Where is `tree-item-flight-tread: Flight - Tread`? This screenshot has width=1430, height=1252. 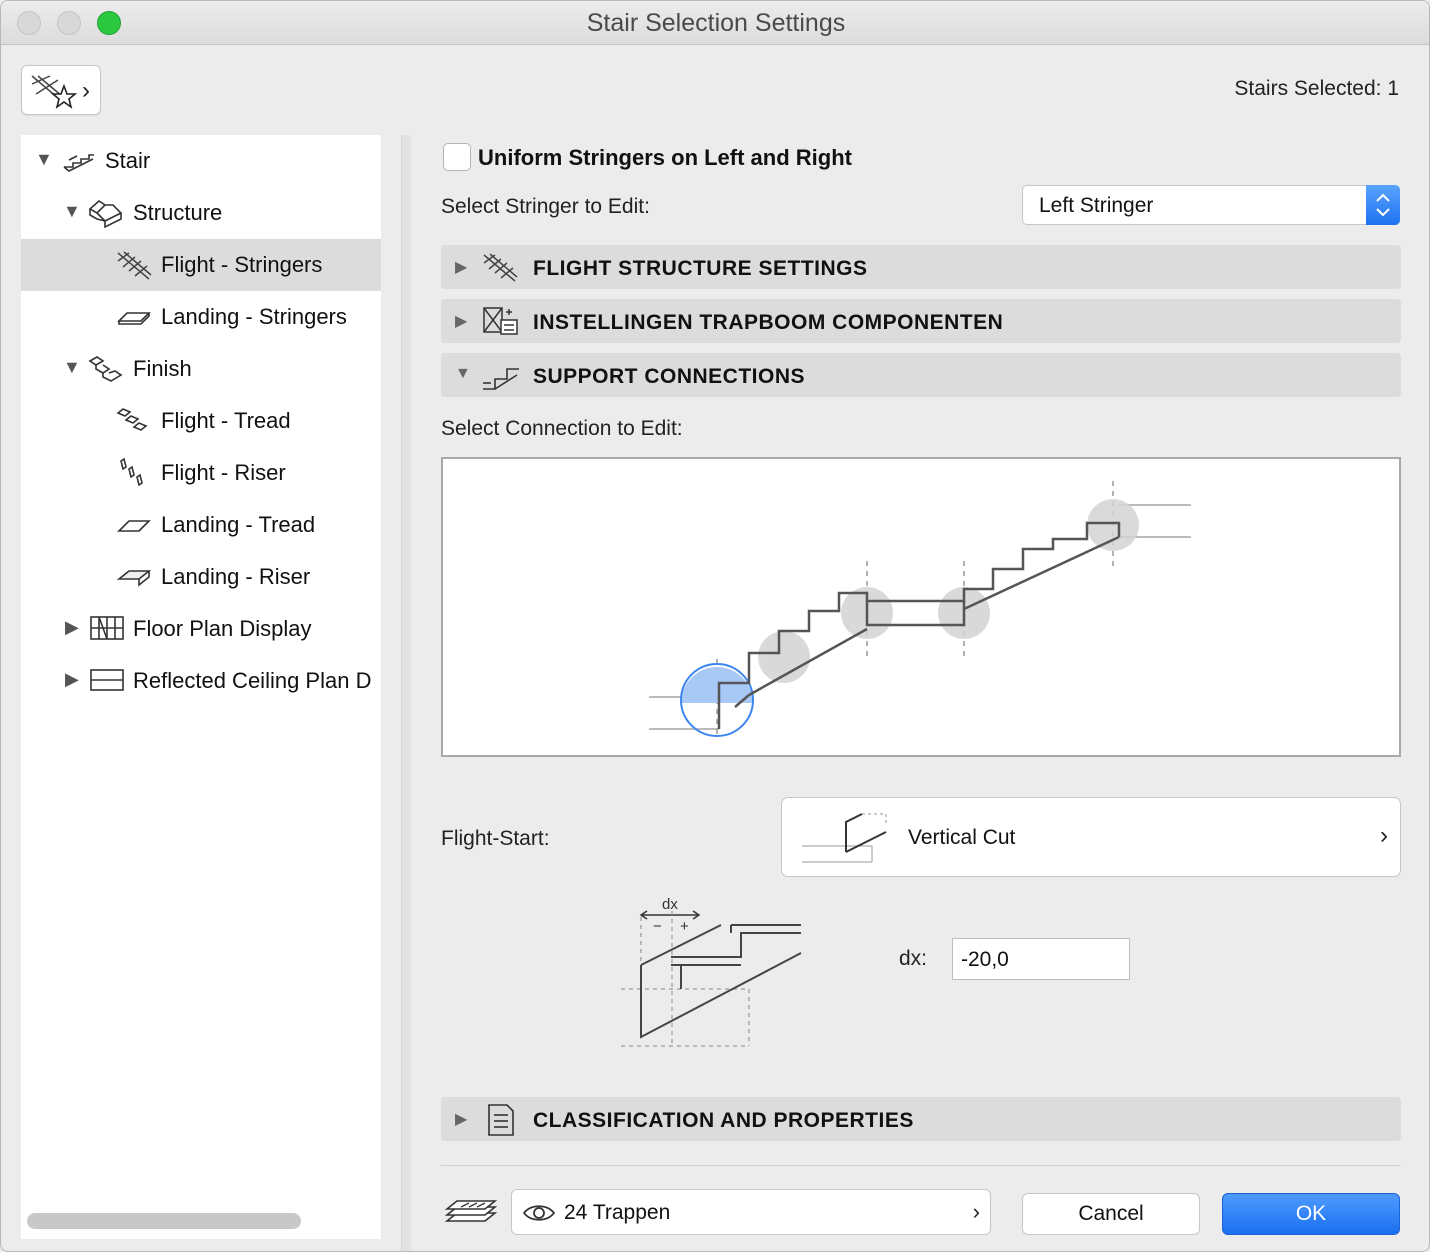 tree-item-flight-tread: Flight - Tread is located at coordinates (201, 421).